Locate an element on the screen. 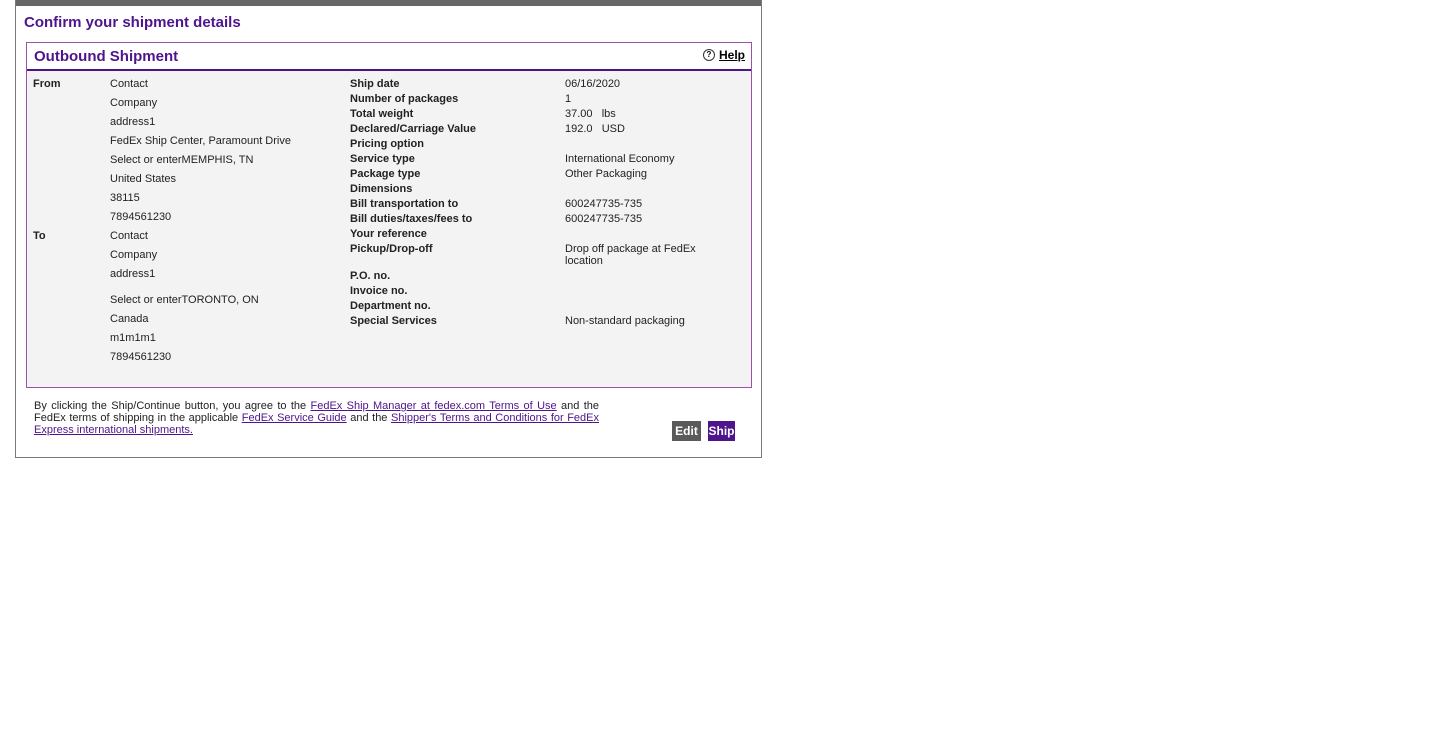 The image size is (1440, 745). detail-label: Dimensions is located at coordinates (381, 189).